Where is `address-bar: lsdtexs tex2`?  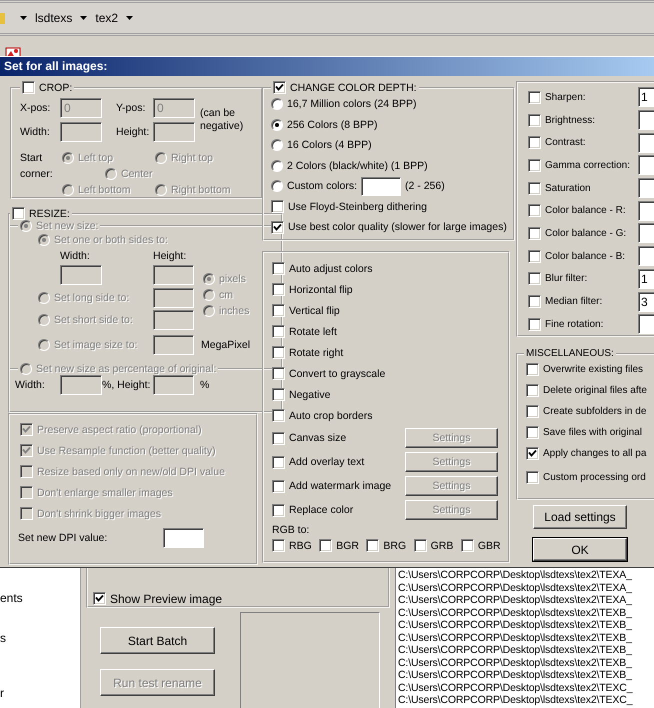
address-bar: lsdtexs tex2 is located at coordinates (327, 18).